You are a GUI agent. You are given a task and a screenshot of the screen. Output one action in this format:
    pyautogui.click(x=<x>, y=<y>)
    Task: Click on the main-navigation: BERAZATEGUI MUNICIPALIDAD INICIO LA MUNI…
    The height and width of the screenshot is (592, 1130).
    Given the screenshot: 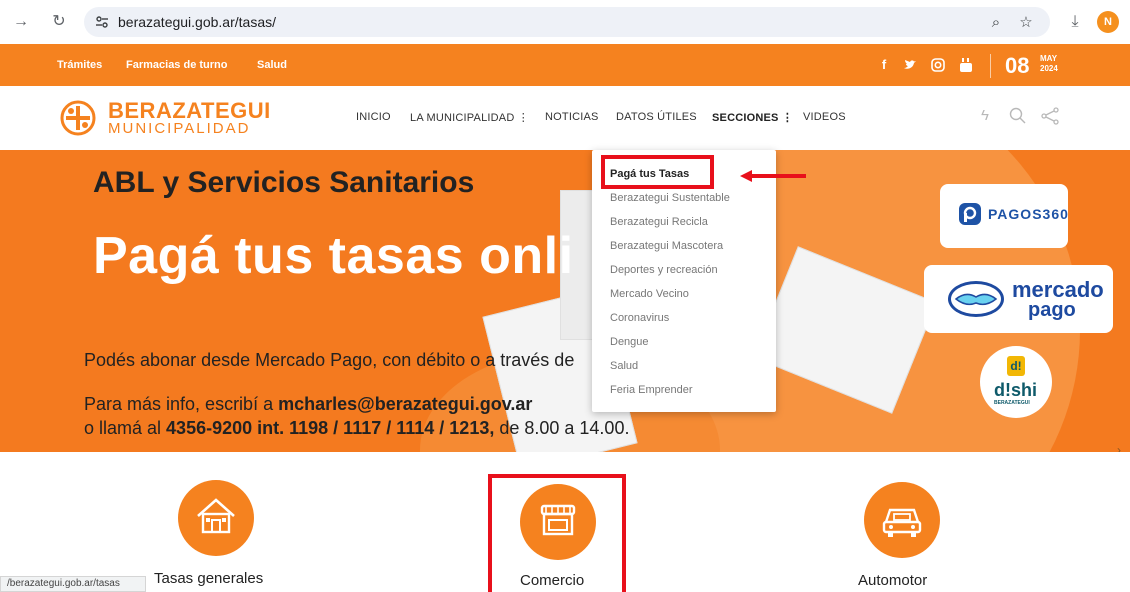 What is the action you would take?
    pyautogui.click(x=565, y=118)
    